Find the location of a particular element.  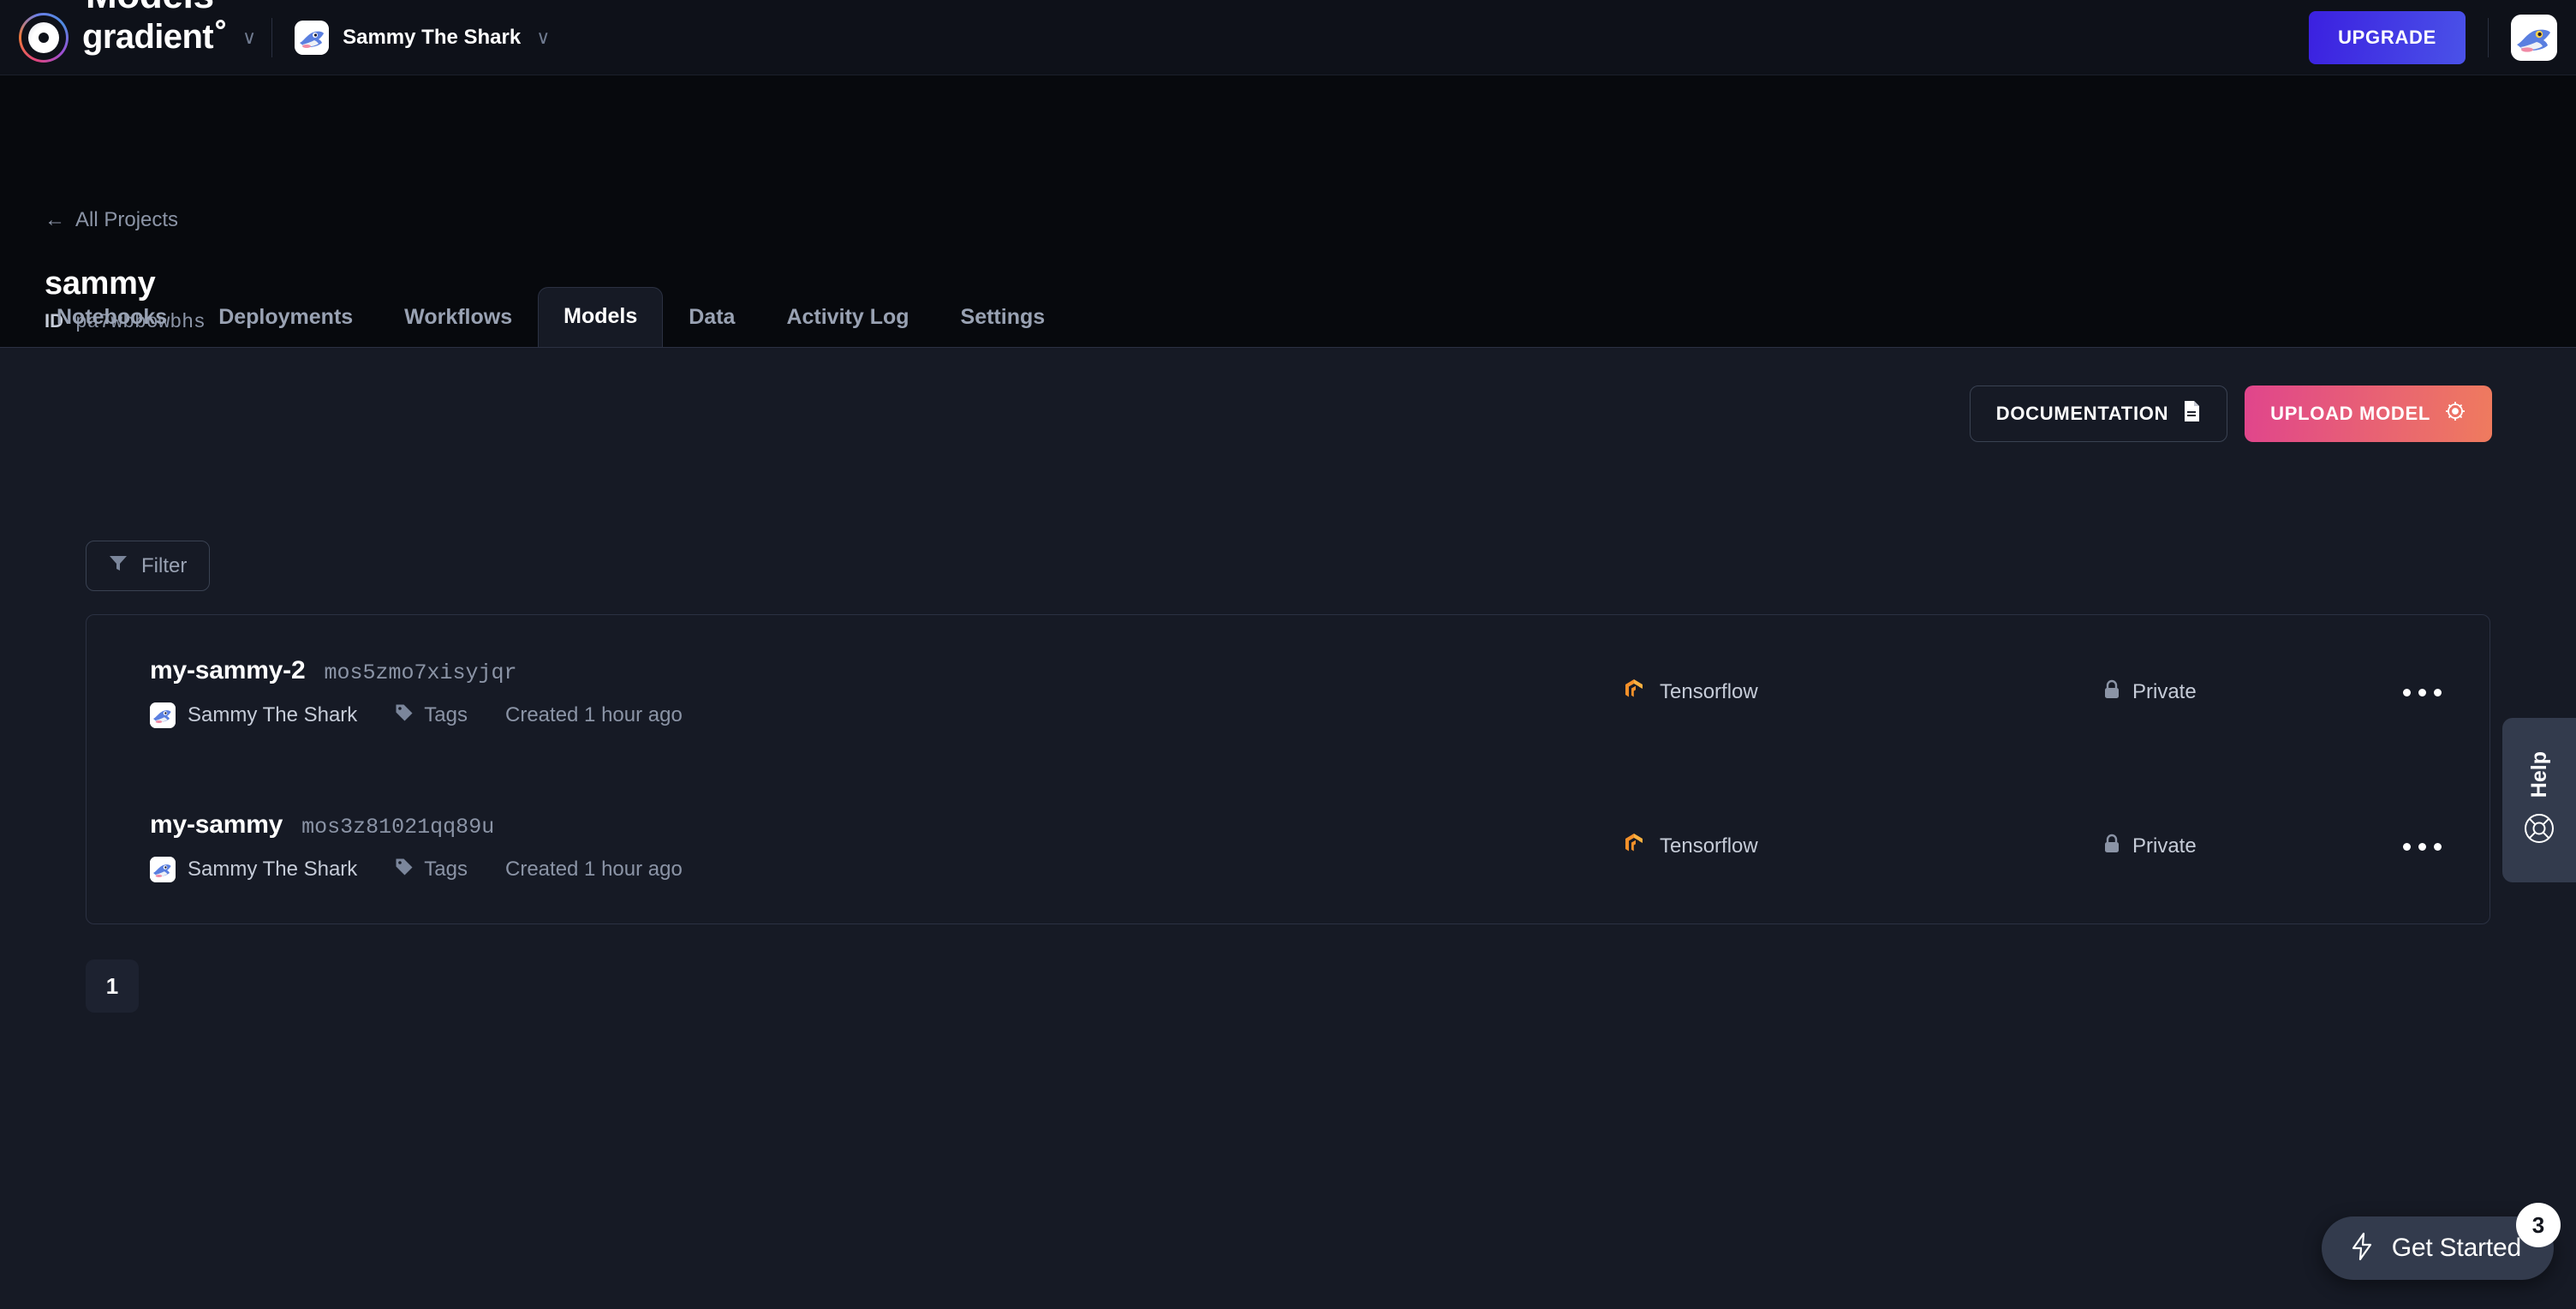

team-avatar is located at coordinates (312, 37).